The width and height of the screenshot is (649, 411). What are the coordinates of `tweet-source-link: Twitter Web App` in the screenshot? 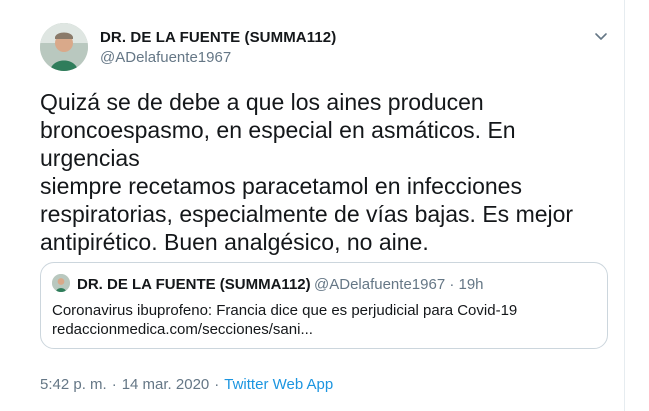 It's located at (278, 384).